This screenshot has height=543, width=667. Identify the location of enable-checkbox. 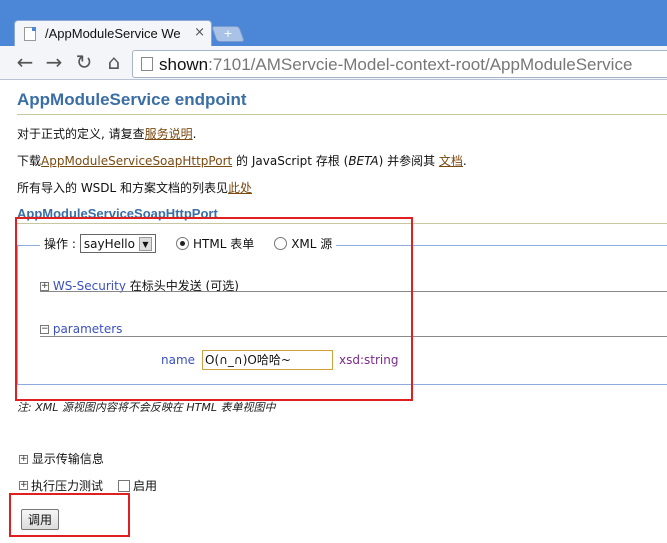
(124, 485).